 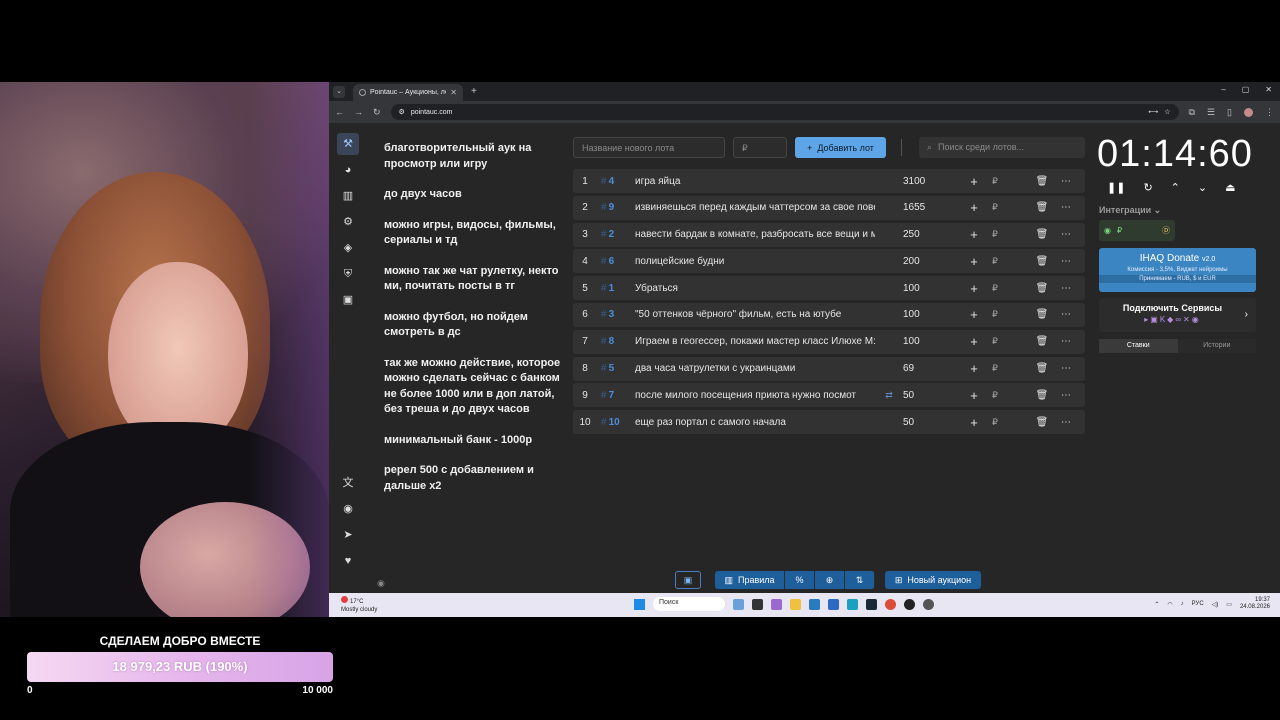 I want to click on lot-row: 4 #6 полицейские будни 200 + ₽ 🗑 ⋯, so click(x=829, y=261).